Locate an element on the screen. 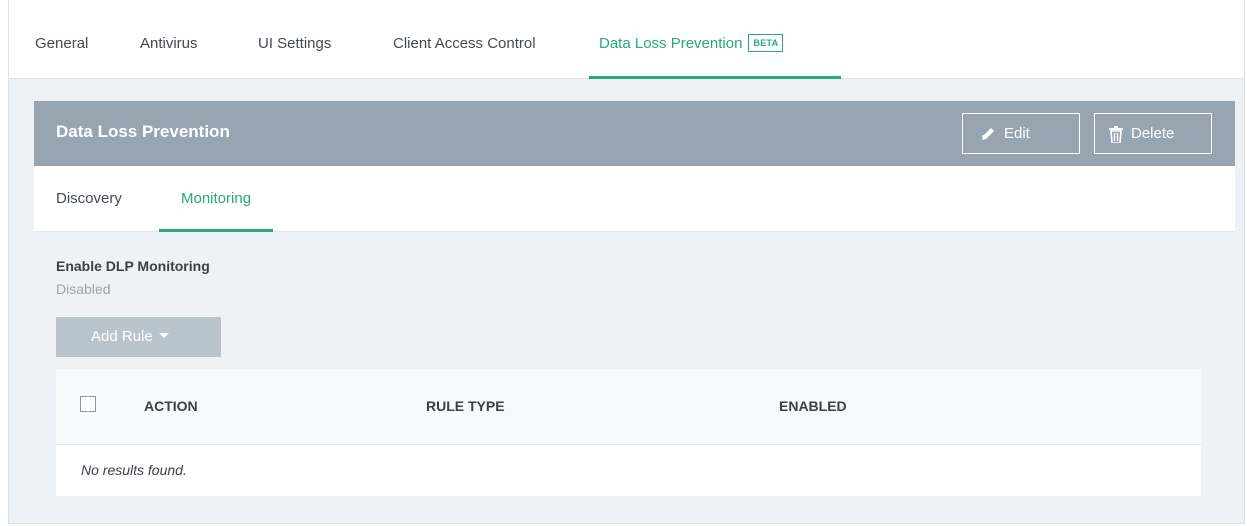 The height and width of the screenshot is (526, 1247). tab-data-loss-prevention-label: Data Loss Prevention is located at coordinates (671, 43).